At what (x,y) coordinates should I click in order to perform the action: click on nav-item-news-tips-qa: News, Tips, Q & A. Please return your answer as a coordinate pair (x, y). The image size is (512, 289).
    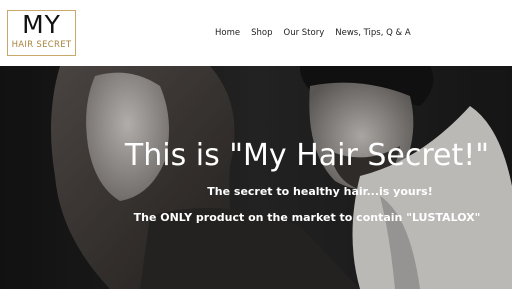
    Looking at the image, I should click on (372, 33).